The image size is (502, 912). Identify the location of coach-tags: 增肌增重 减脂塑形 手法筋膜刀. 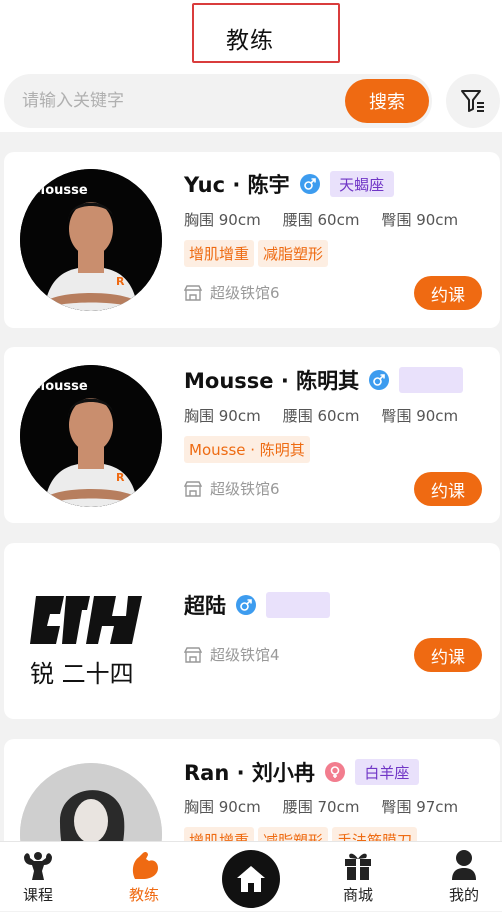
(302, 834).